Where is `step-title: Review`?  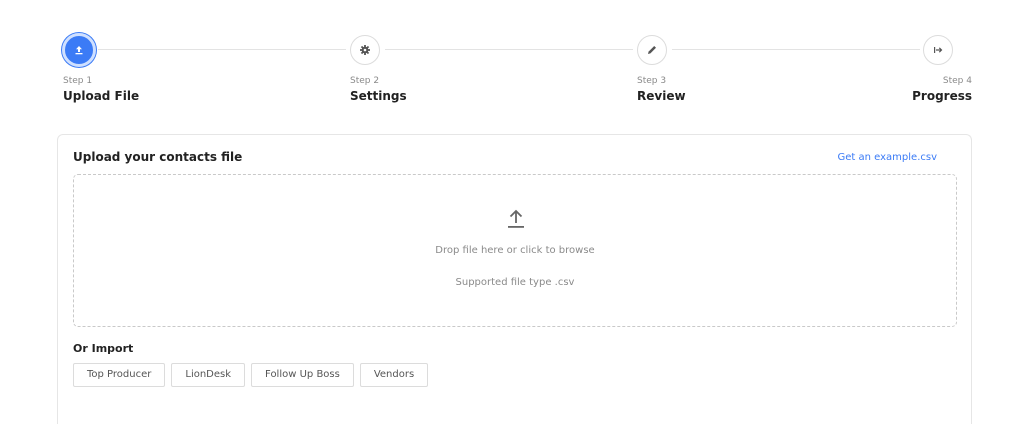 step-title: Review is located at coordinates (661, 96).